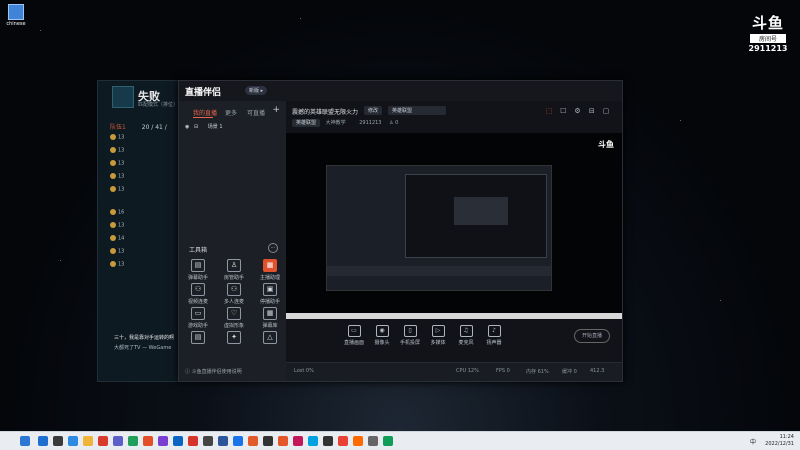 The width and height of the screenshot is (800, 450). What do you see at coordinates (606, 111) in the screenshot?
I see `layout-icon: ▢` at bounding box center [606, 111].